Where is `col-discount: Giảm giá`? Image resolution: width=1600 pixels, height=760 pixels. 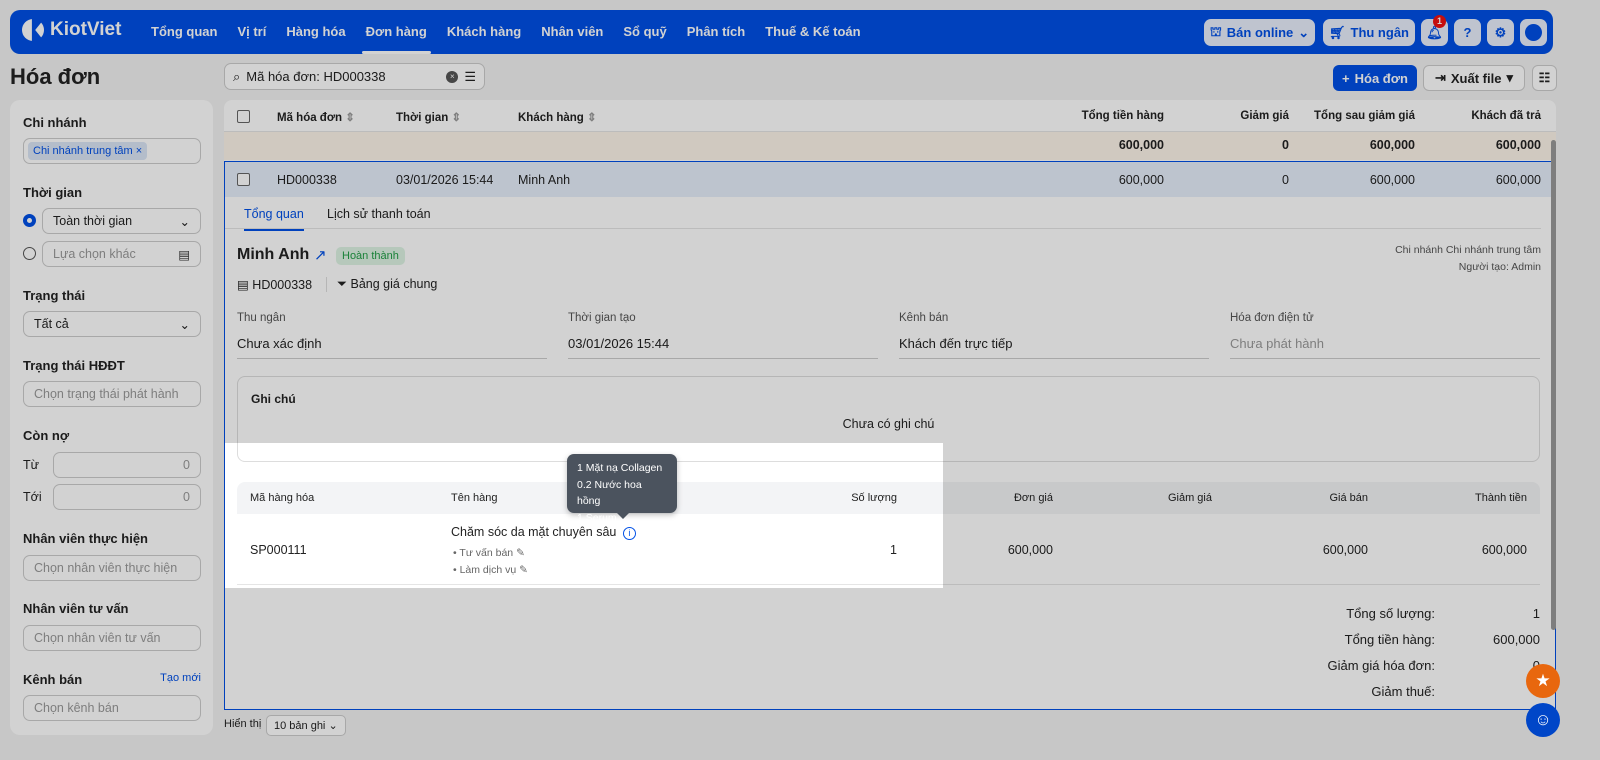 col-discount: Giảm giá is located at coordinates (1264, 116).